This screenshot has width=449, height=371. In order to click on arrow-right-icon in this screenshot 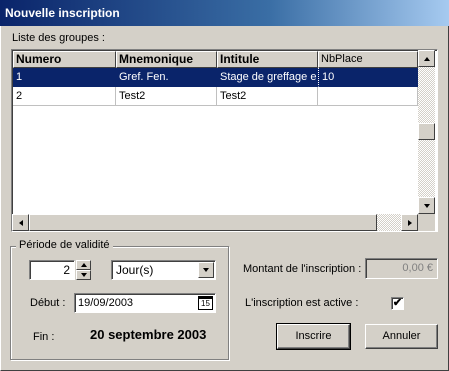, I will do `click(409, 222)`.